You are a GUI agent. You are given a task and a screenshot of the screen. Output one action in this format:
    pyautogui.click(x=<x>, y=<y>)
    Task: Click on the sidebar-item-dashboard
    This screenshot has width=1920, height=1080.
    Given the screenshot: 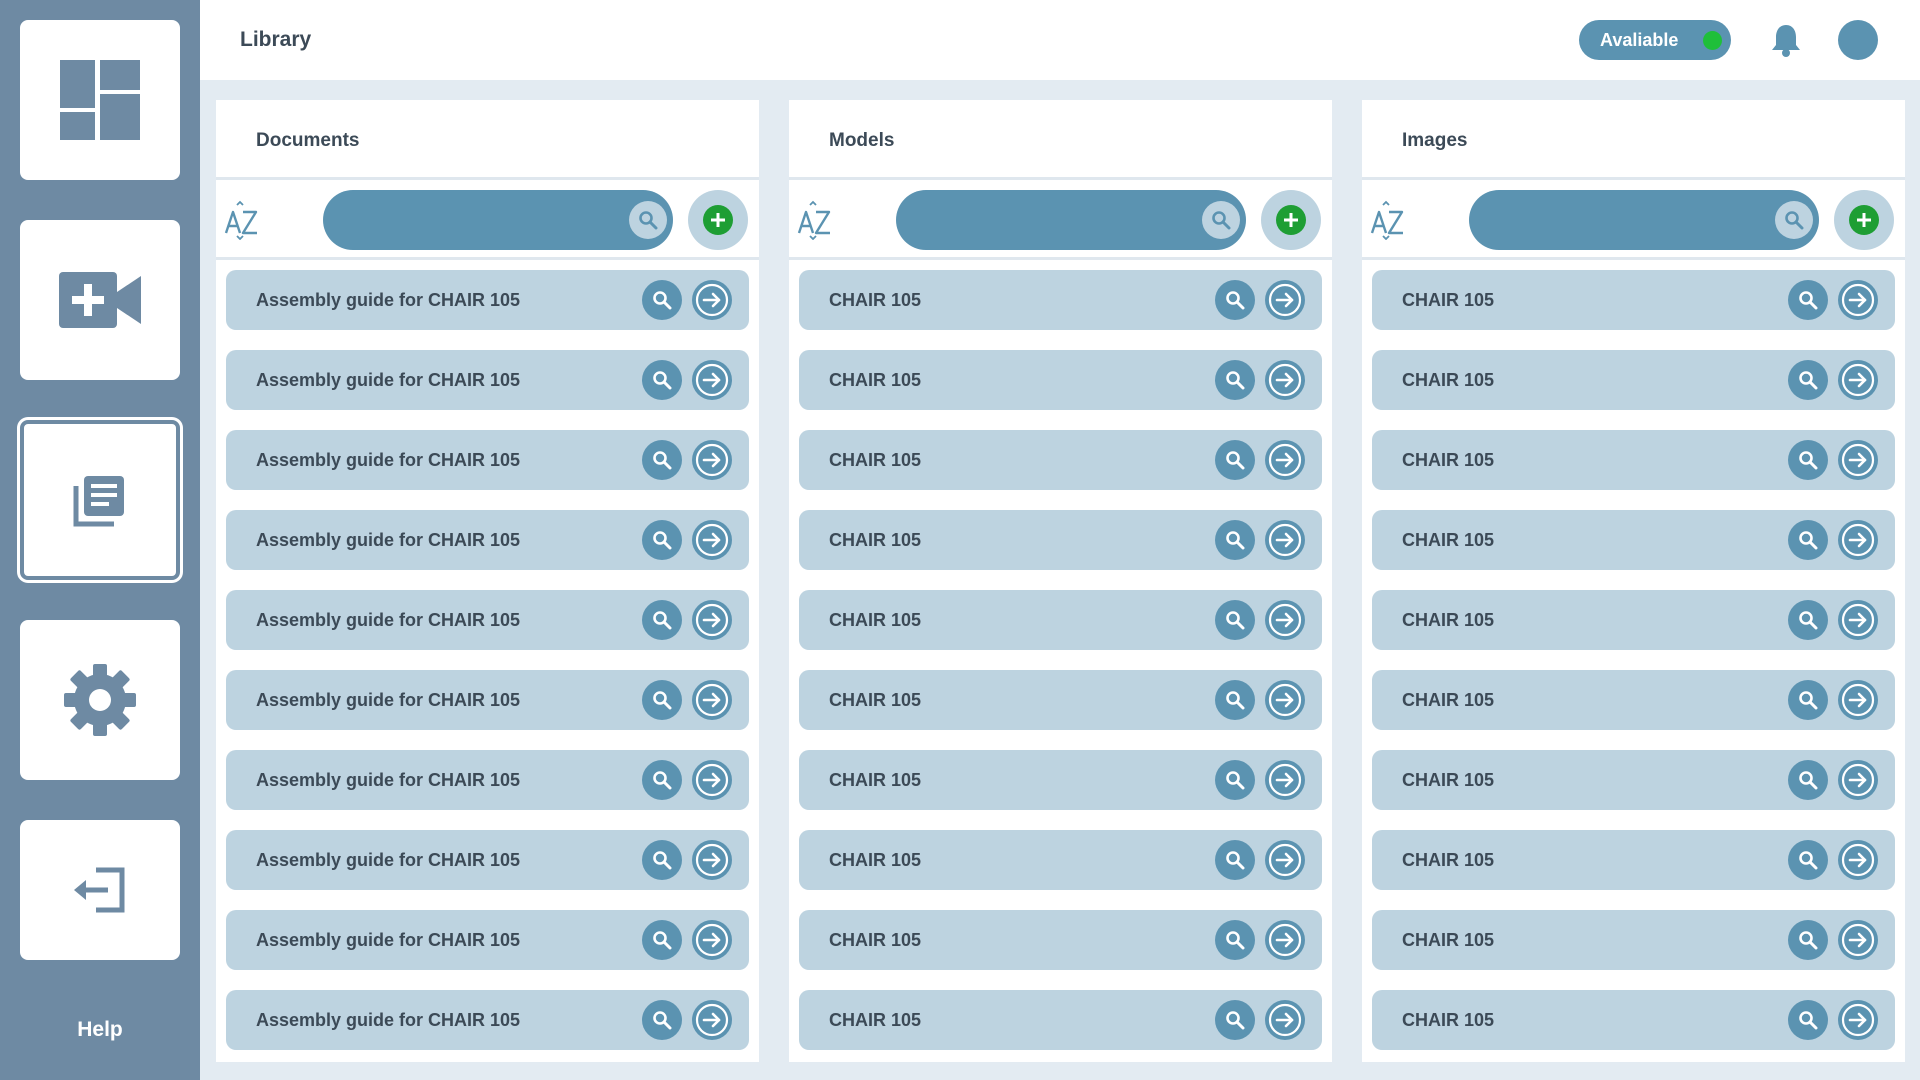 What is the action you would take?
    pyautogui.click(x=100, y=100)
    